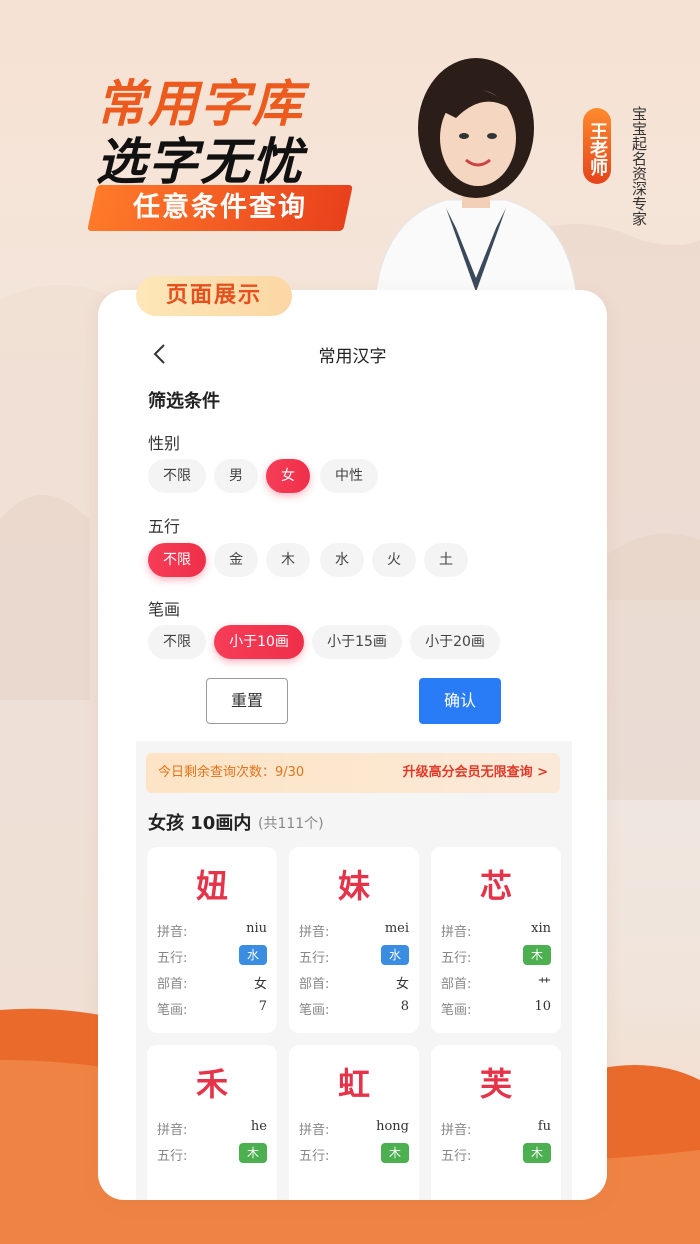 This screenshot has height=1244, width=700. I want to click on wuxing-option-metal: 金, so click(236, 560).